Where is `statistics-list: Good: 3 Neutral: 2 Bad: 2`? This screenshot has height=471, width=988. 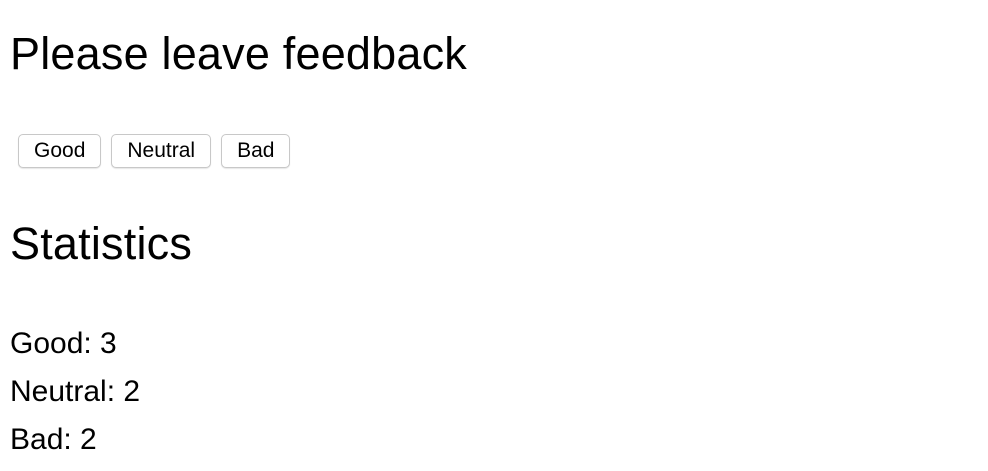 statistics-list: Good: 3 Neutral: 2 Bad: 2 is located at coordinates (75, 392).